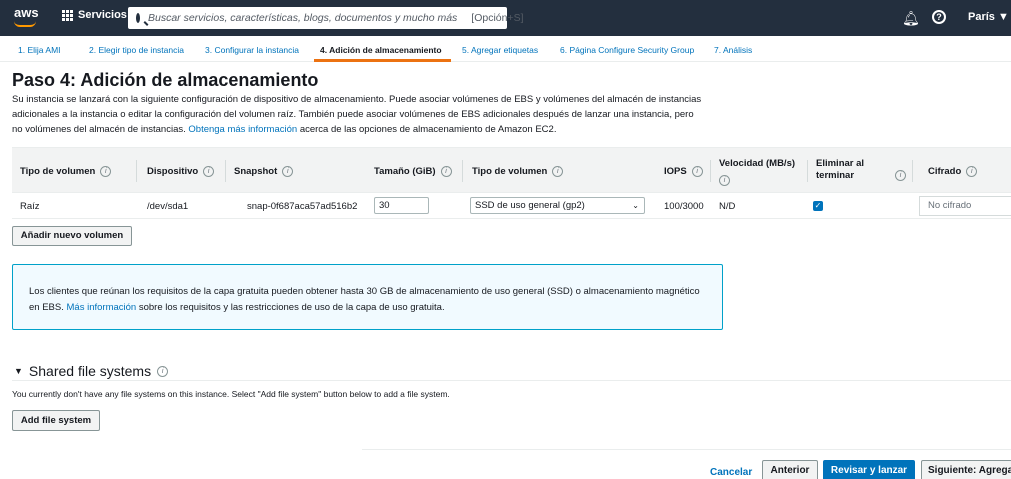 Image resolution: width=1011 pixels, height=479 pixels. I want to click on bell-icon: 🔔︎, so click(911, 18).